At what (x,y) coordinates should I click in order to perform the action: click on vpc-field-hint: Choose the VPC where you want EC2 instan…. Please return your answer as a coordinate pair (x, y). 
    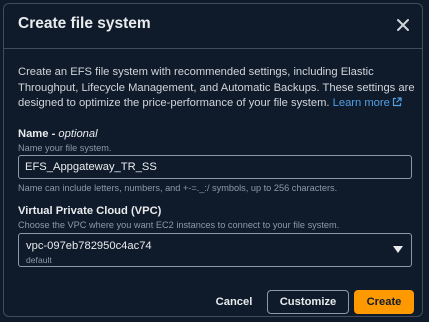
    Looking at the image, I should click on (179, 225).